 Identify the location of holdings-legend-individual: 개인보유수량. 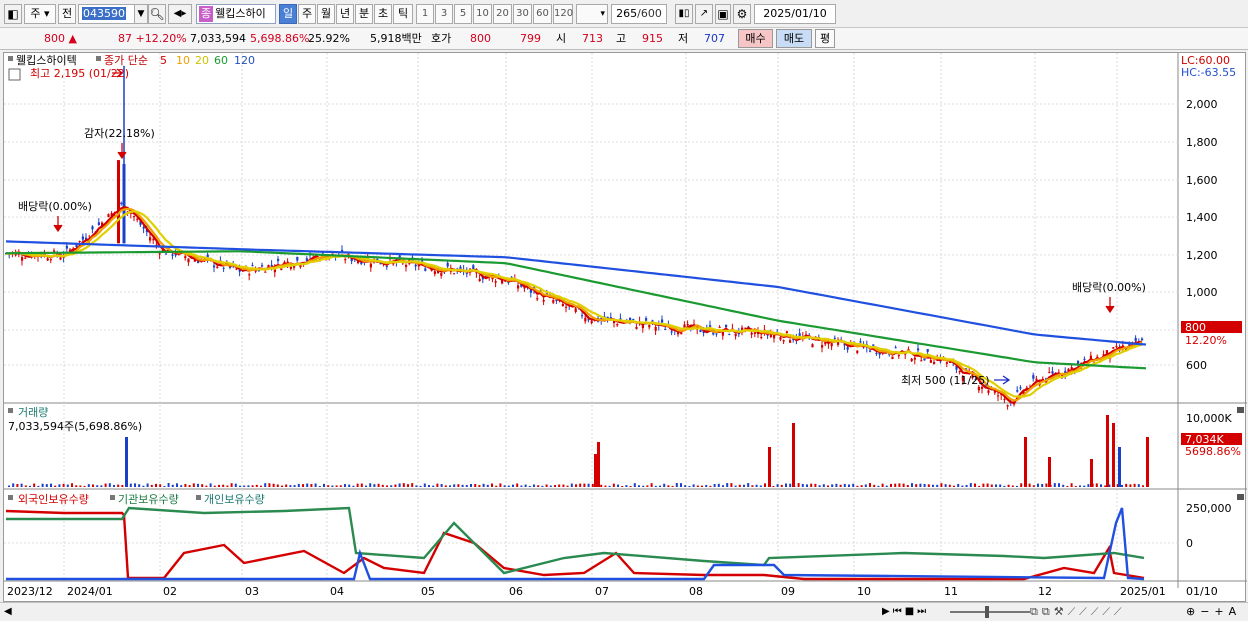
(234, 499).